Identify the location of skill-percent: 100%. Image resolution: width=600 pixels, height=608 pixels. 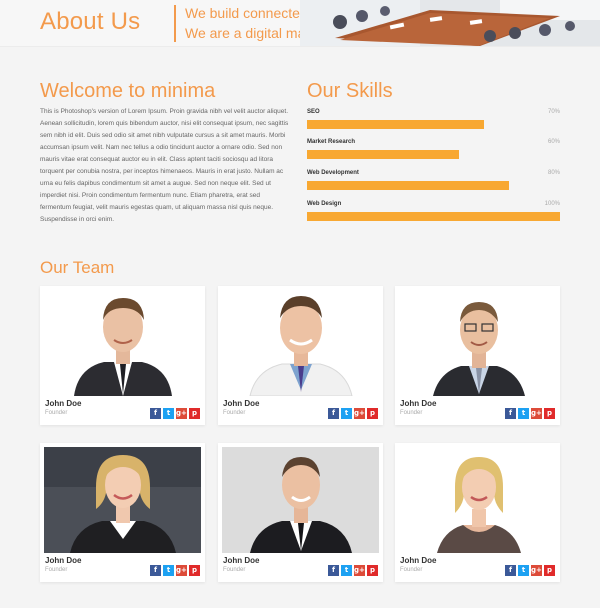
(552, 204).